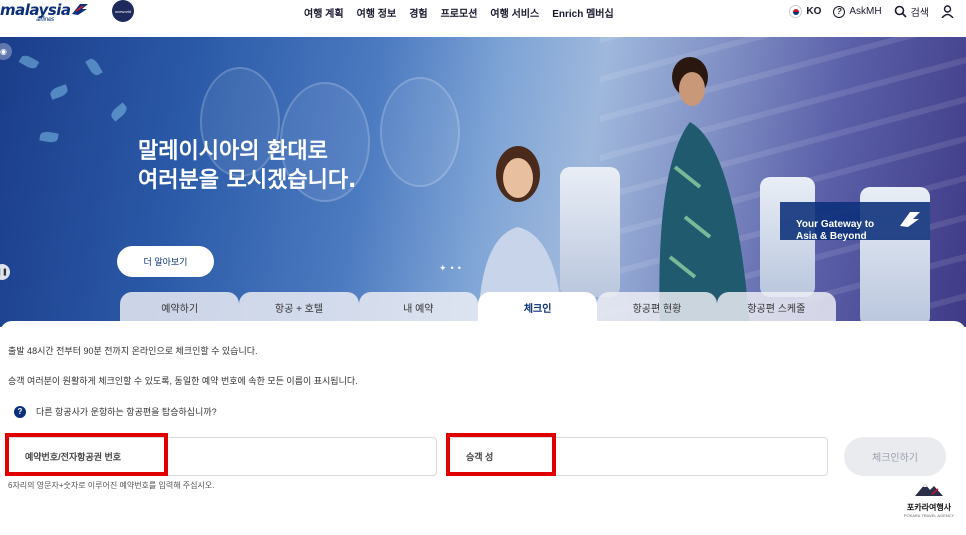  What do you see at coordinates (805, 11) in the screenshot?
I see `language-selector: KO` at bounding box center [805, 11].